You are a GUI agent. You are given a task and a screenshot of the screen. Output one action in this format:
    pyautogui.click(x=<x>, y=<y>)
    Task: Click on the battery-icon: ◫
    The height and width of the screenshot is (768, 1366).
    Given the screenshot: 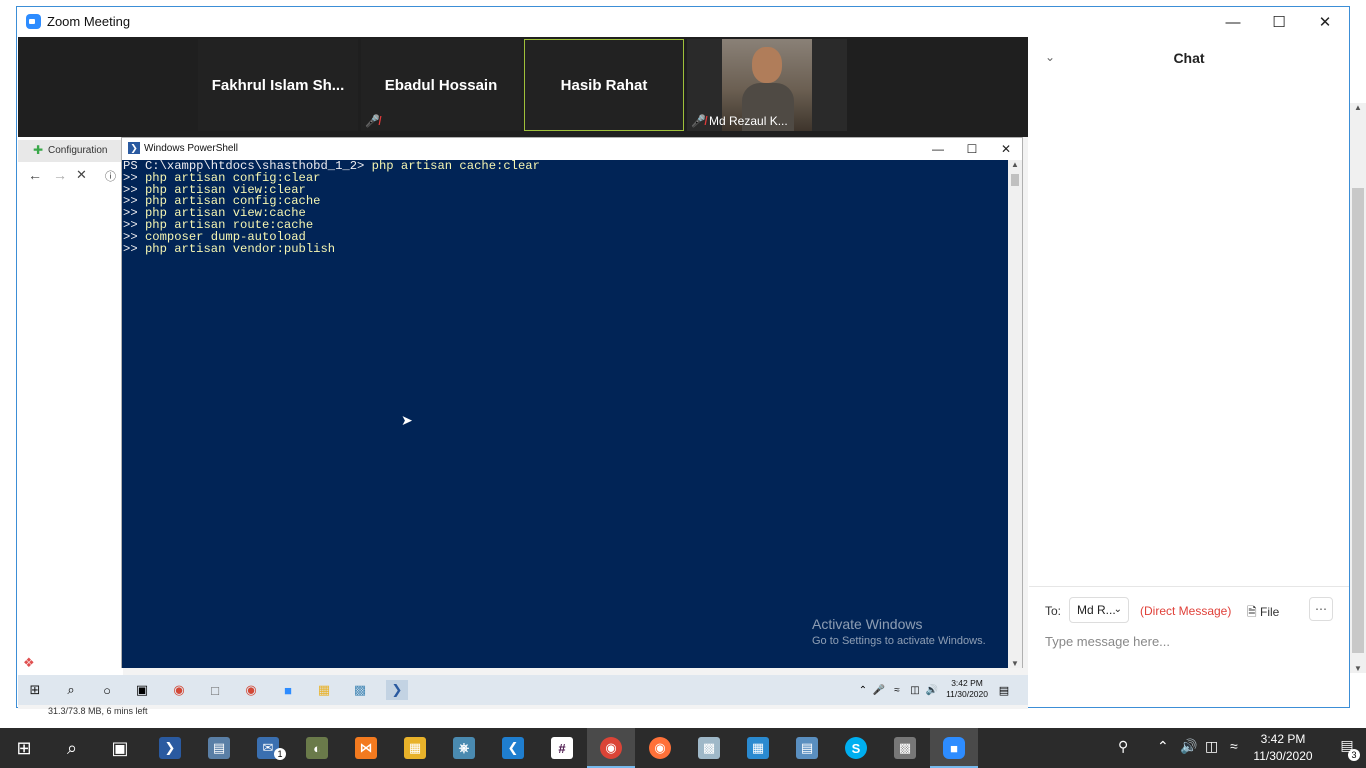 What is the action you would take?
    pyautogui.click(x=1211, y=746)
    